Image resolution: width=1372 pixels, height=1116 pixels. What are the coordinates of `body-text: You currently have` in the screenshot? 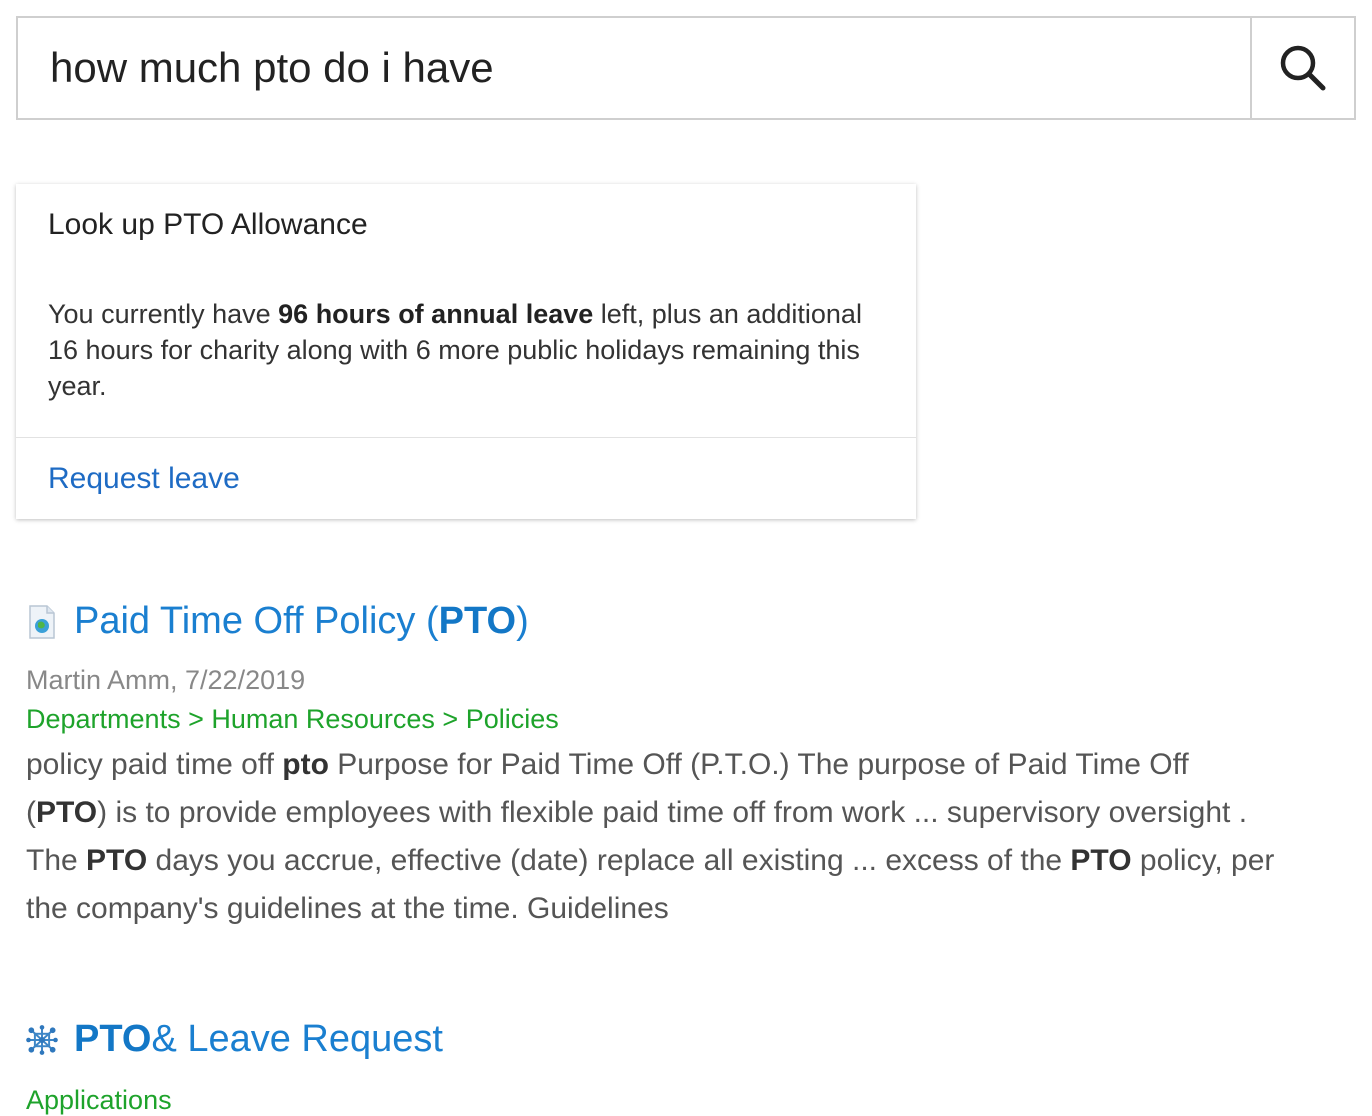 It's located at (163, 314).